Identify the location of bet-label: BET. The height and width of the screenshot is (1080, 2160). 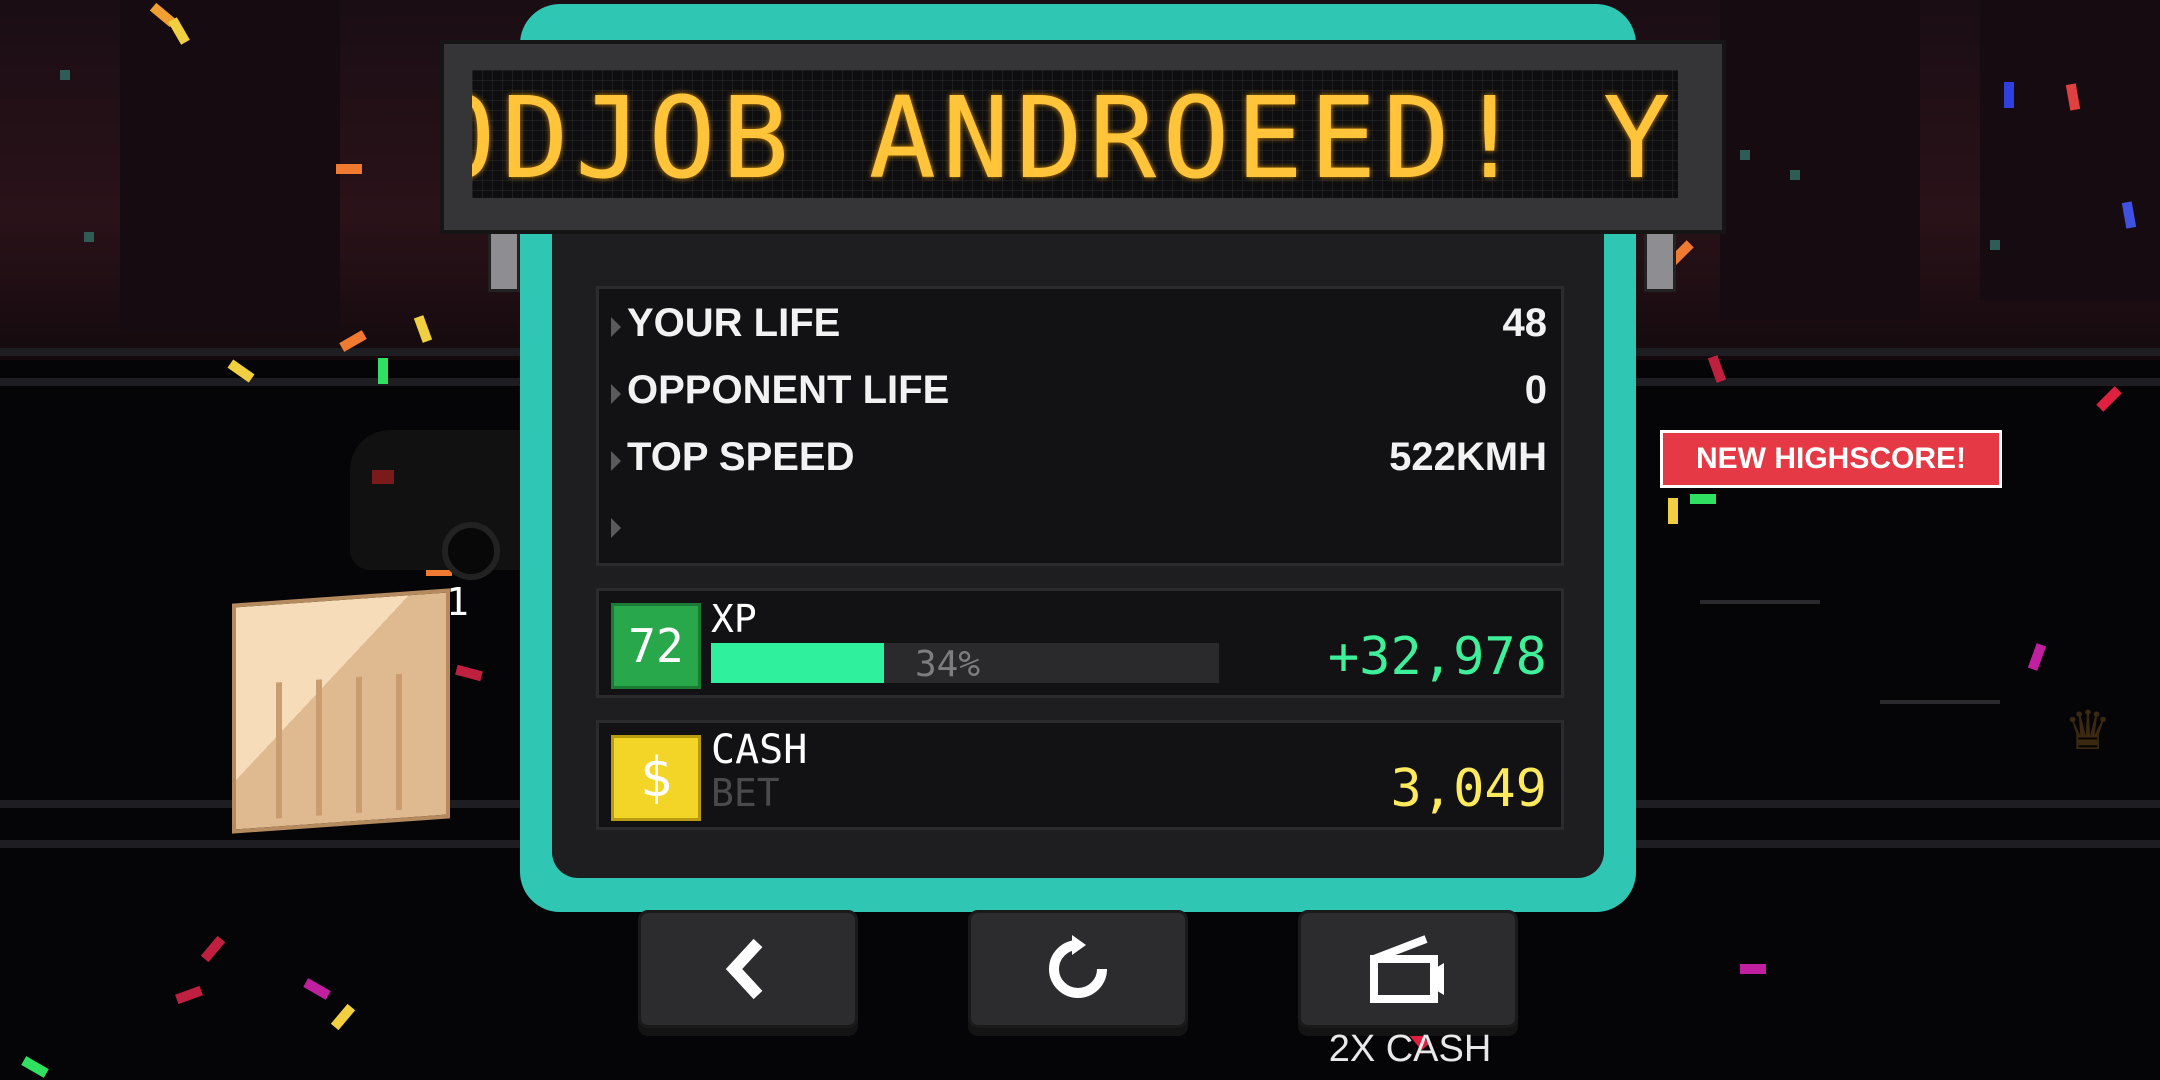
(745, 793).